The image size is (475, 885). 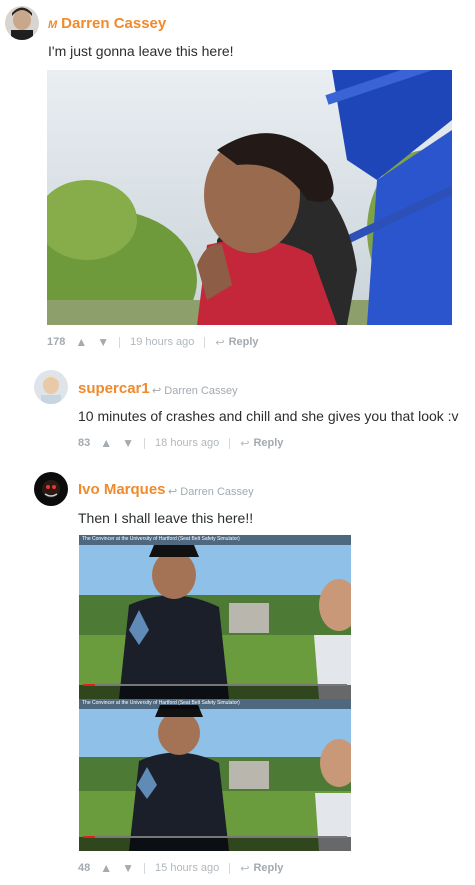 What do you see at coordinates (162, 342) in the screenshot?
I see `timestamp: 19 hours ago` at bounding box center [162, 342].